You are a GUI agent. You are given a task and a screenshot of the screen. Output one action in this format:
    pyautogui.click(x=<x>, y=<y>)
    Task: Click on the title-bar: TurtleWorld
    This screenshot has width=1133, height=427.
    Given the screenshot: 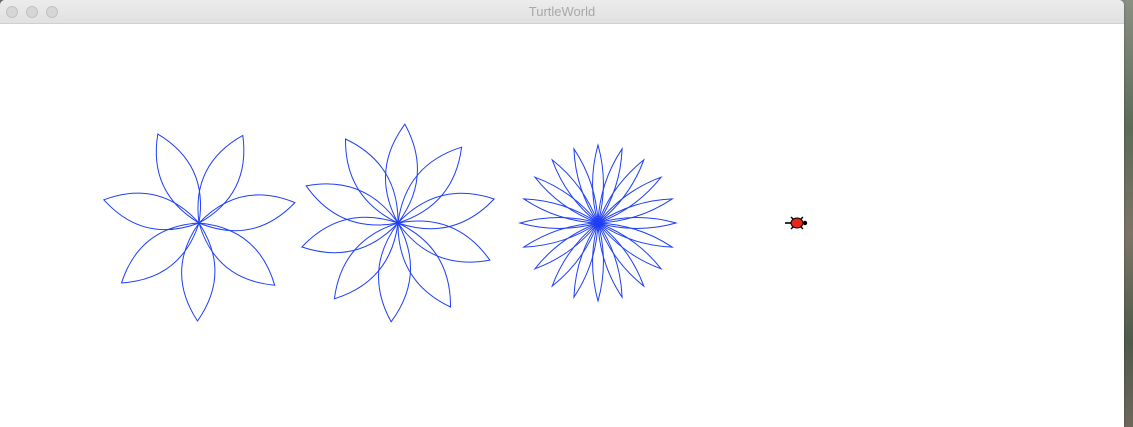 What is the action you would take?
    pyautogui.click(x=562, y=12)
    